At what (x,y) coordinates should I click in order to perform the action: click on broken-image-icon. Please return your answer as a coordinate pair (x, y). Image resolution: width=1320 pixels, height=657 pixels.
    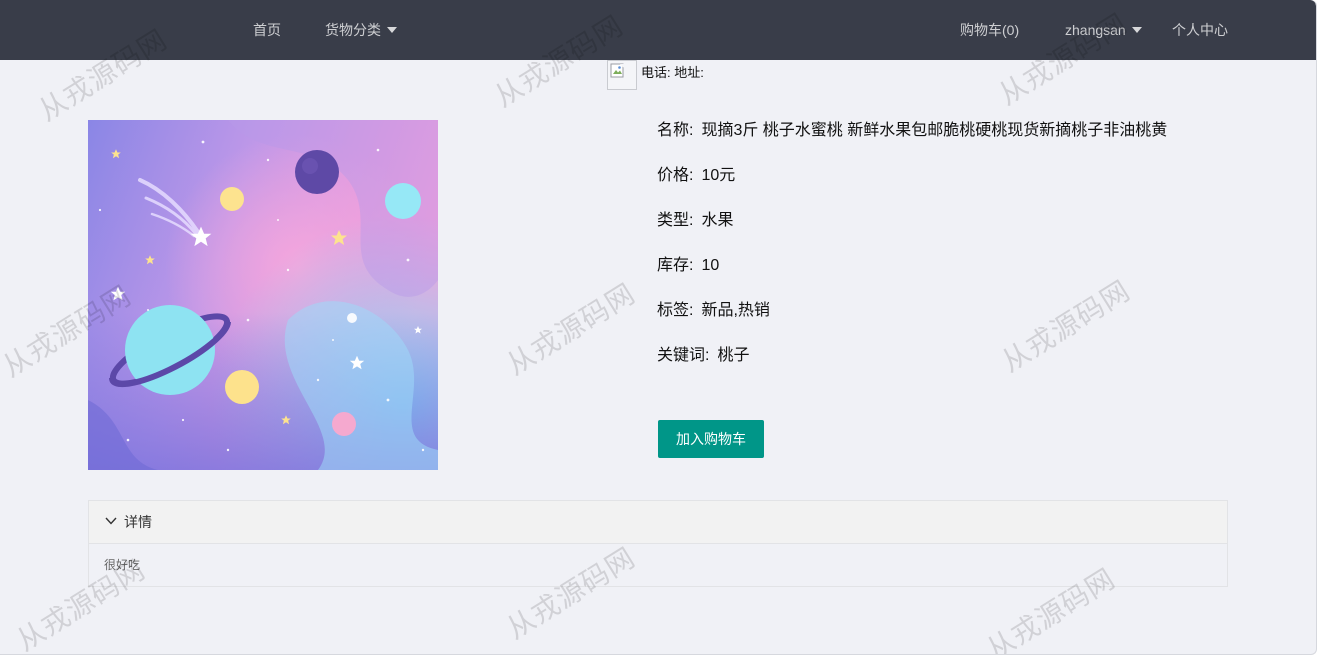
    Looking at the image, I should click on (617, 70).